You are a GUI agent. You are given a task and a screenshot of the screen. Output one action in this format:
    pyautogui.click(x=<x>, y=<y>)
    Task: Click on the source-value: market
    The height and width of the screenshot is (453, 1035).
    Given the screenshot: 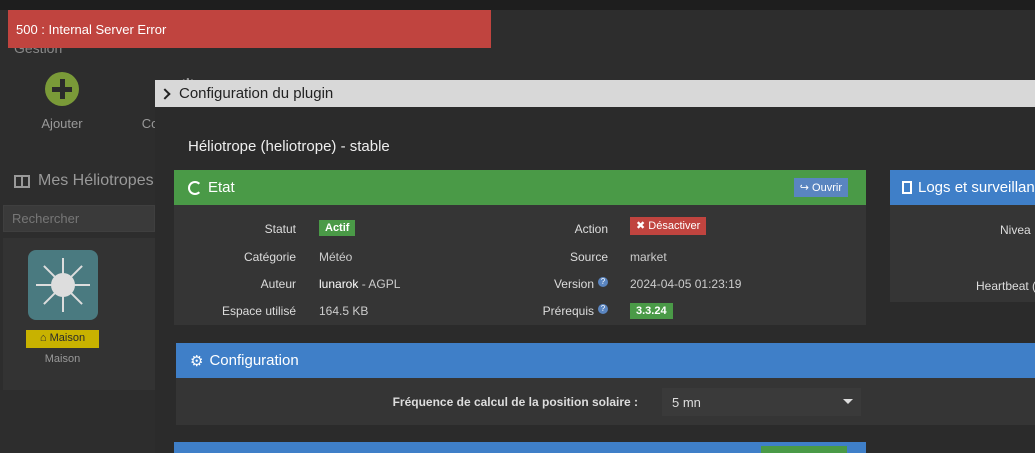 What is the action you would take?
    pyautogui.click(x=648, y=257)
    